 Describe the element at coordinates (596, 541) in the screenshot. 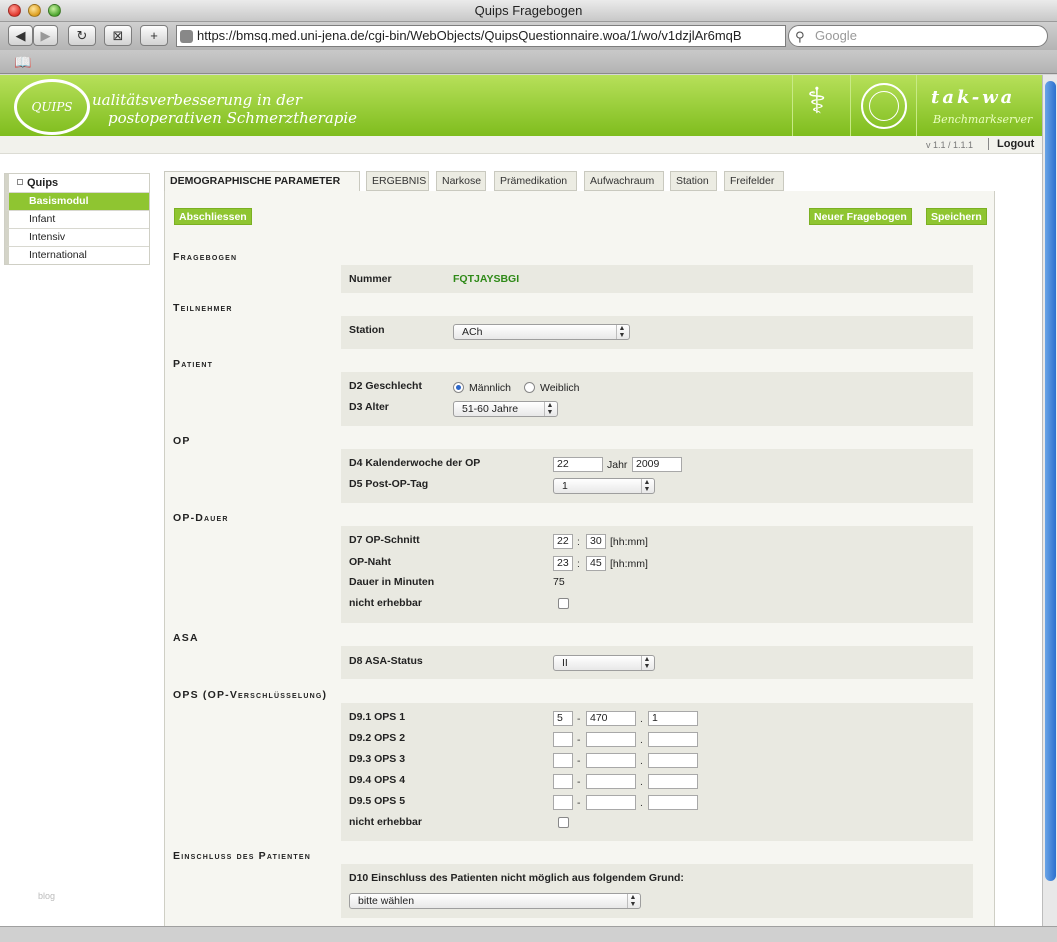

I see `op-schnitt-minutes-input: 30` at that location.